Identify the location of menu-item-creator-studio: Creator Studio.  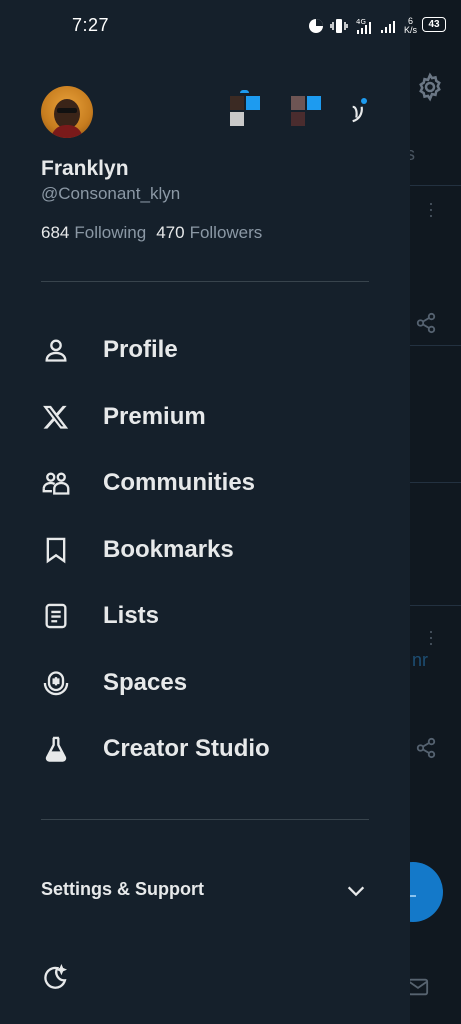
(205, 749).